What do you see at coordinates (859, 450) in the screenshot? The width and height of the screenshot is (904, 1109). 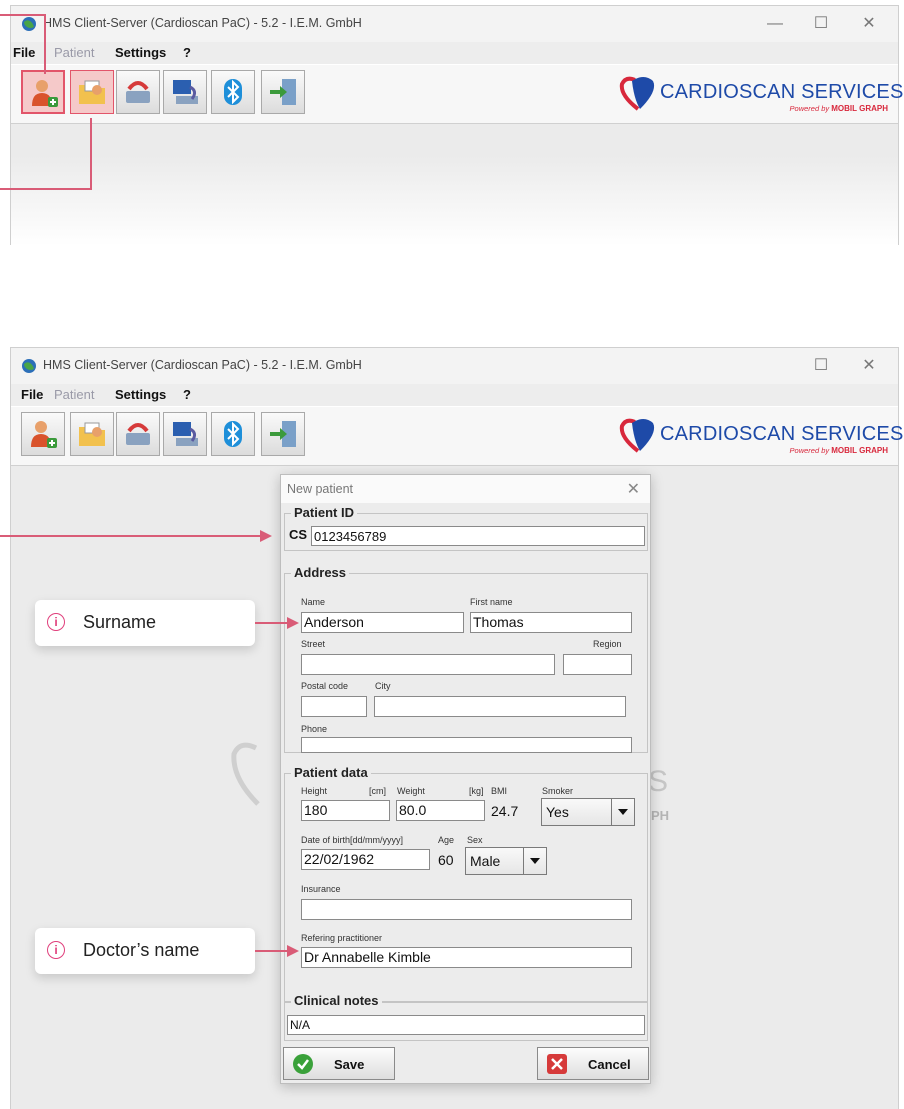 I see `logo-powered-brand-2: MOBIL GRAPH` at bounding box center [859, 450].